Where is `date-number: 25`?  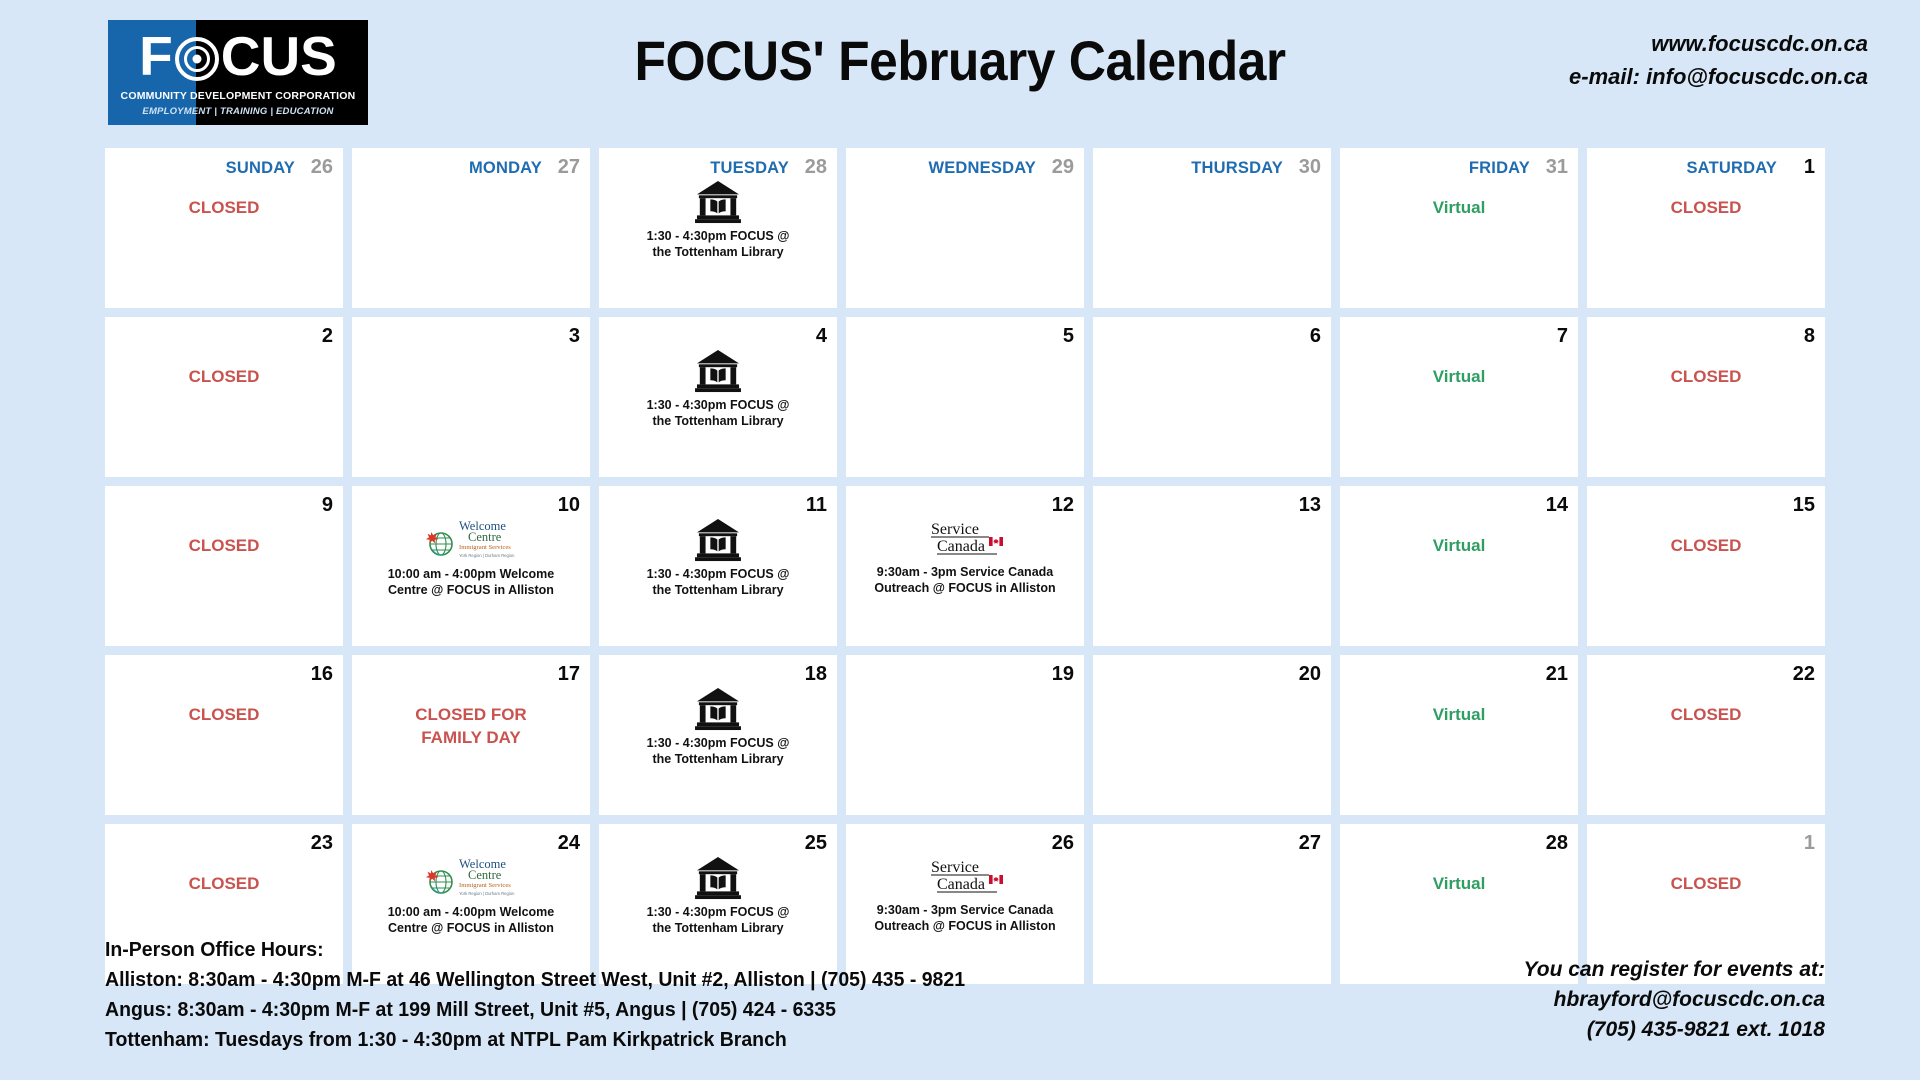
date-number: 25 is located at coordinates (815, 843).